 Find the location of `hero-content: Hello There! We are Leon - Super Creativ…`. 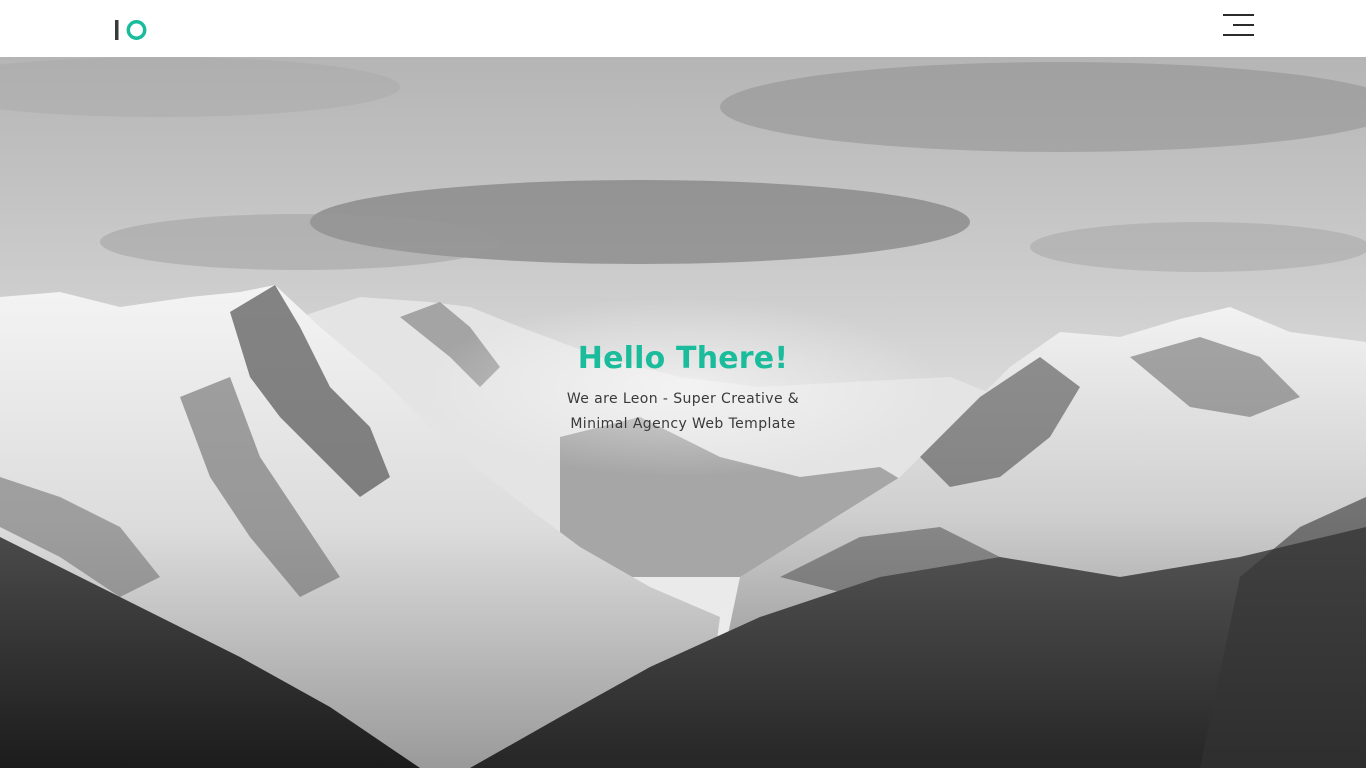

hero-content: Hello There! We are Leon - Super Creativ… is located at coordinates (683, 388).